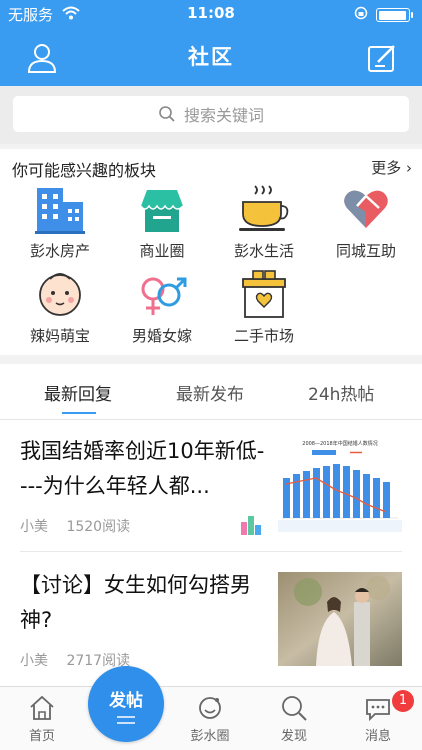 Image resolution: width=422 pixels, height=750 pixels. I want to click on boards-title: 你可能感兴趣的板块, so click(84, 170).